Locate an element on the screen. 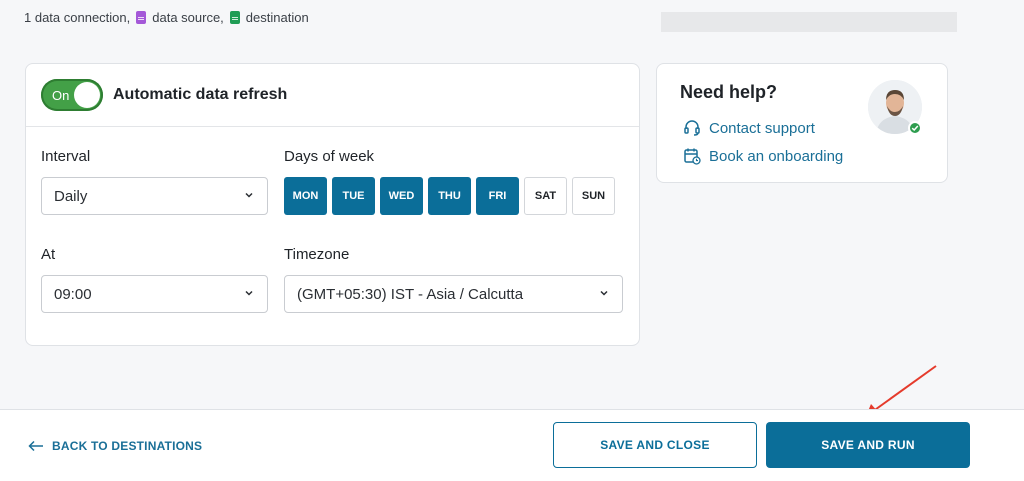 The image size is (1024, 481). help-title: Need help? is located at coordinates (729, 92).